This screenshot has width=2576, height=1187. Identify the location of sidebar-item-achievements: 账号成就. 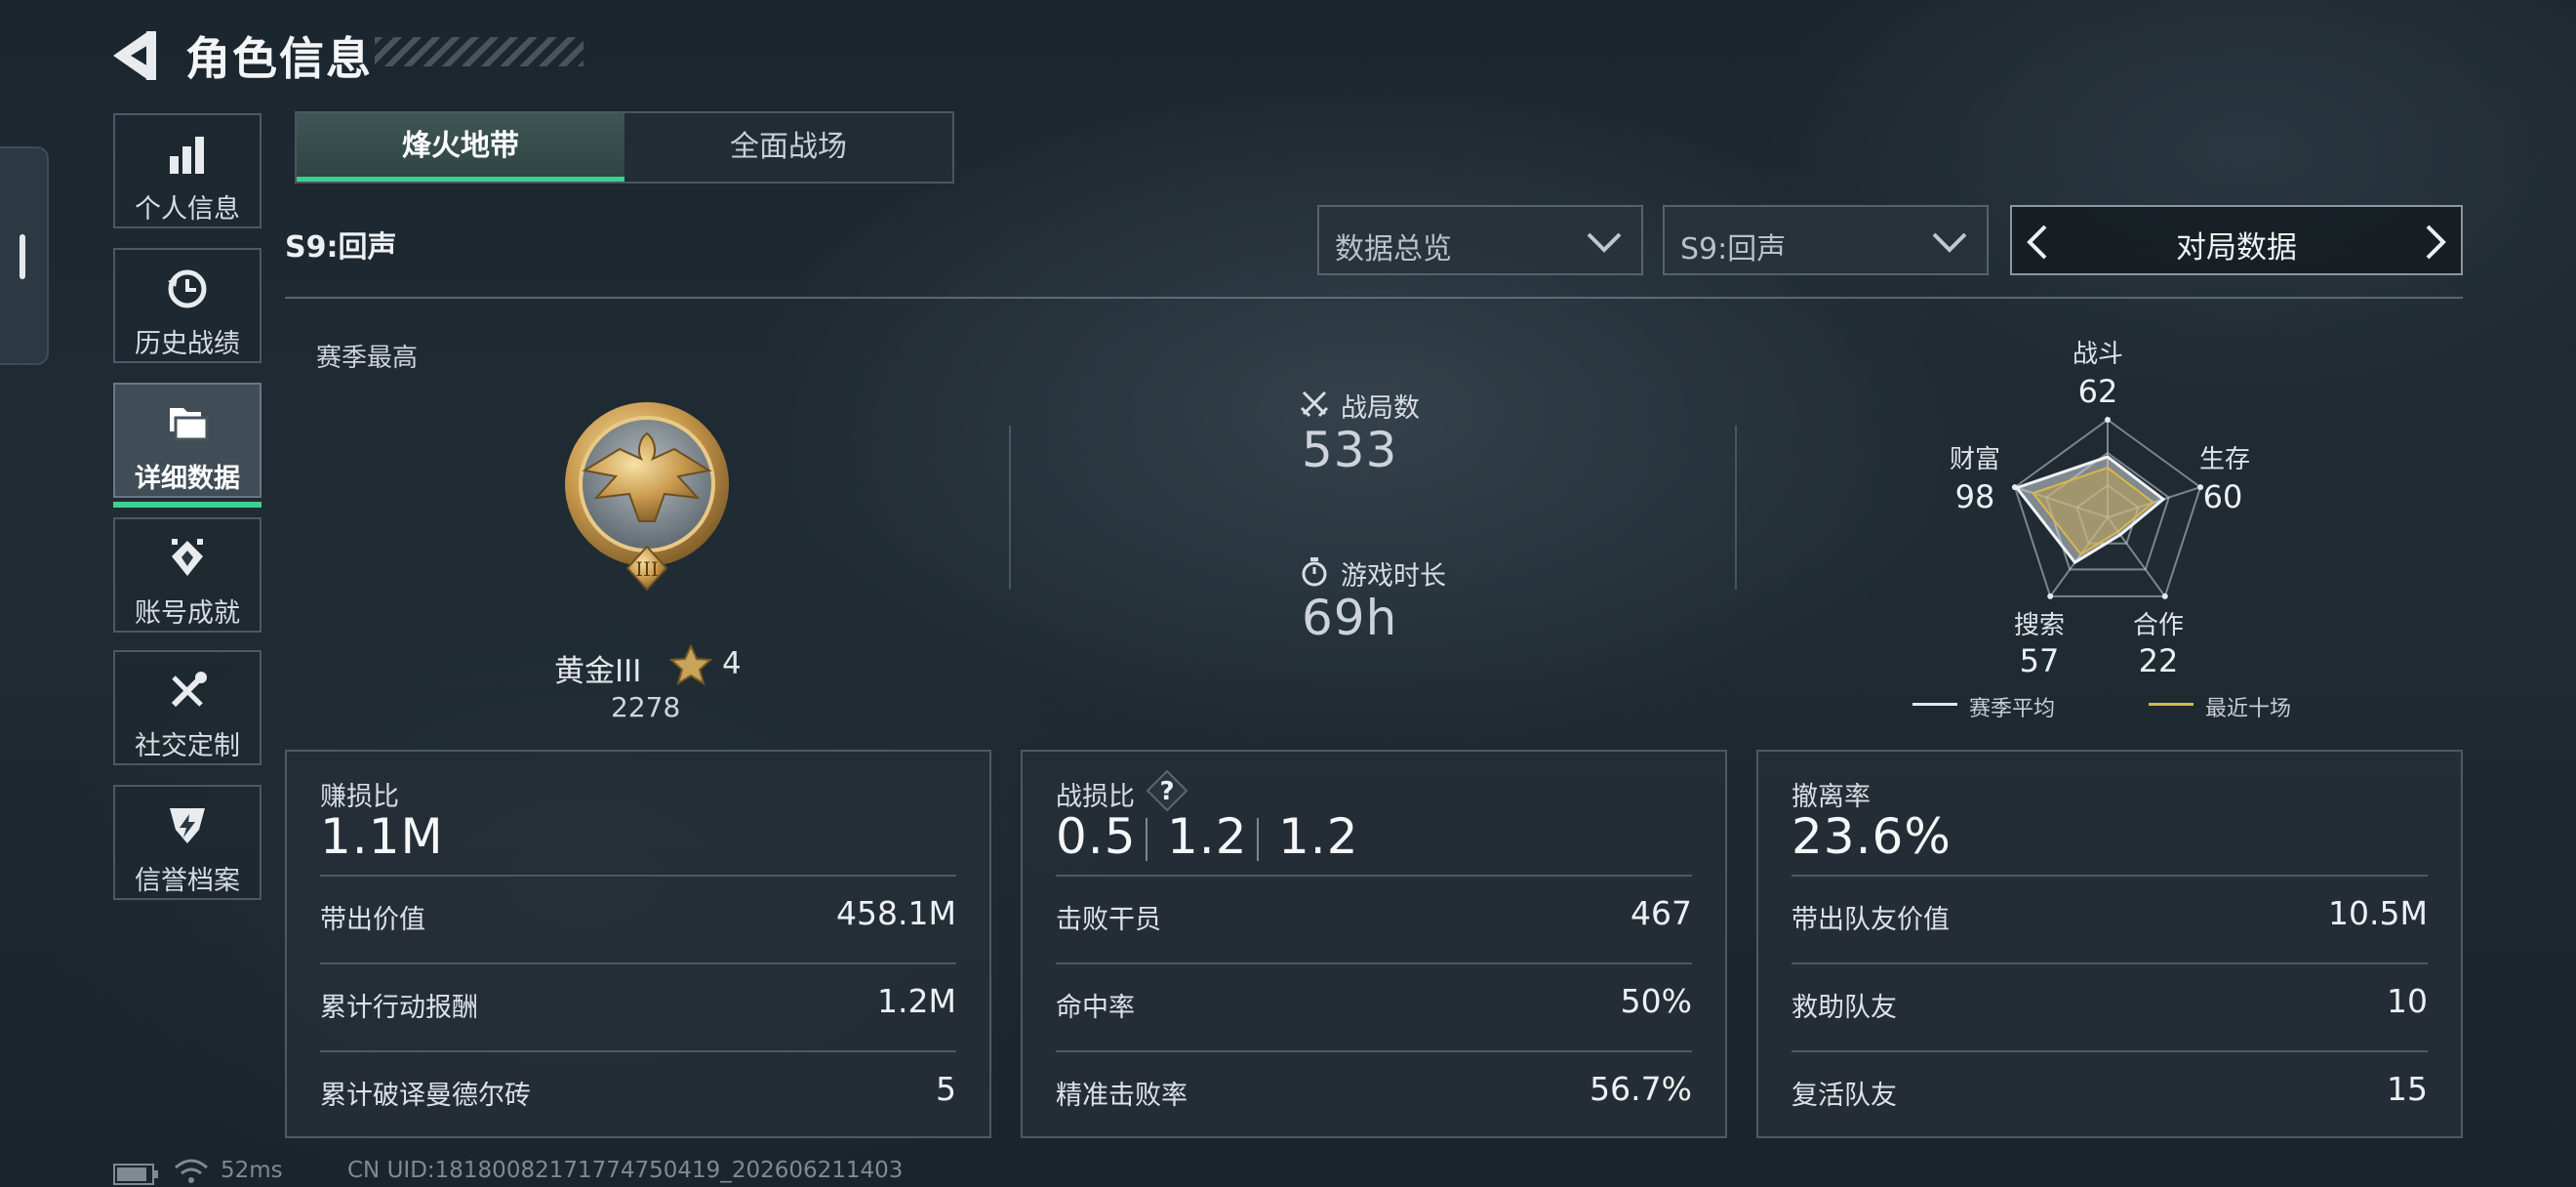
(187, 575).